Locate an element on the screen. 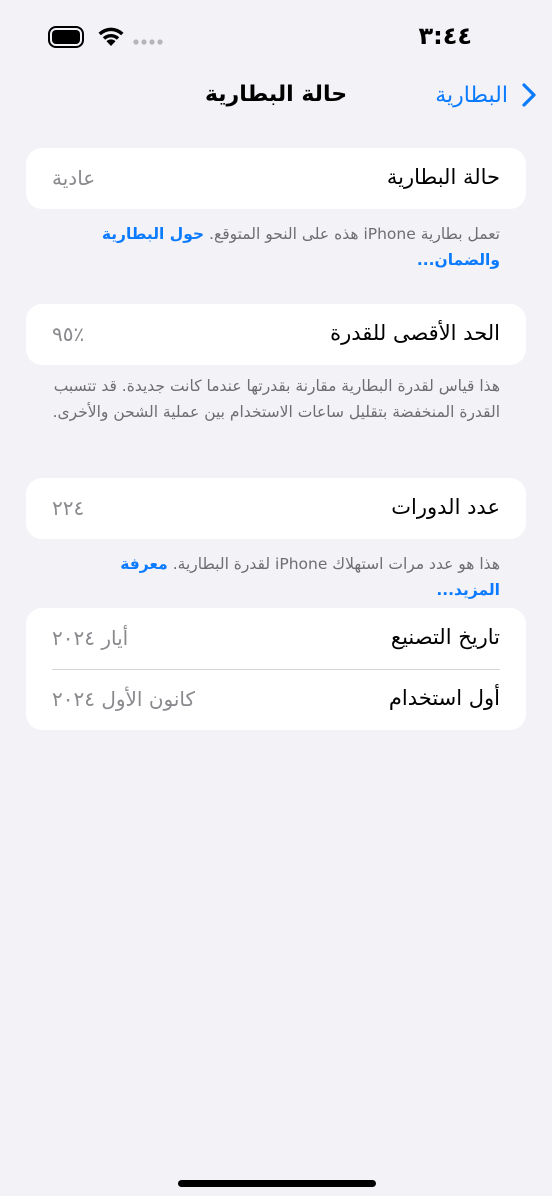 The height and width of the screenshot is (1196, 552). battery-health-label: حالة البطارية is located at coordinates (443, 177).